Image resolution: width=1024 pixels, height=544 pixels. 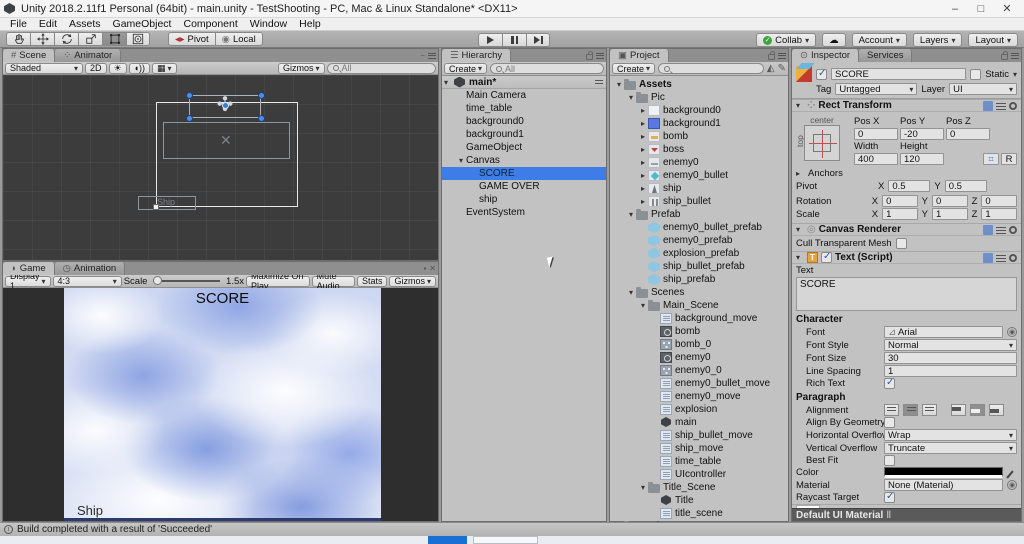 What do you see at coordinates (599, 82) in the screenshot?
I see `scene-menu-icon` at bounding box center [599, 82].